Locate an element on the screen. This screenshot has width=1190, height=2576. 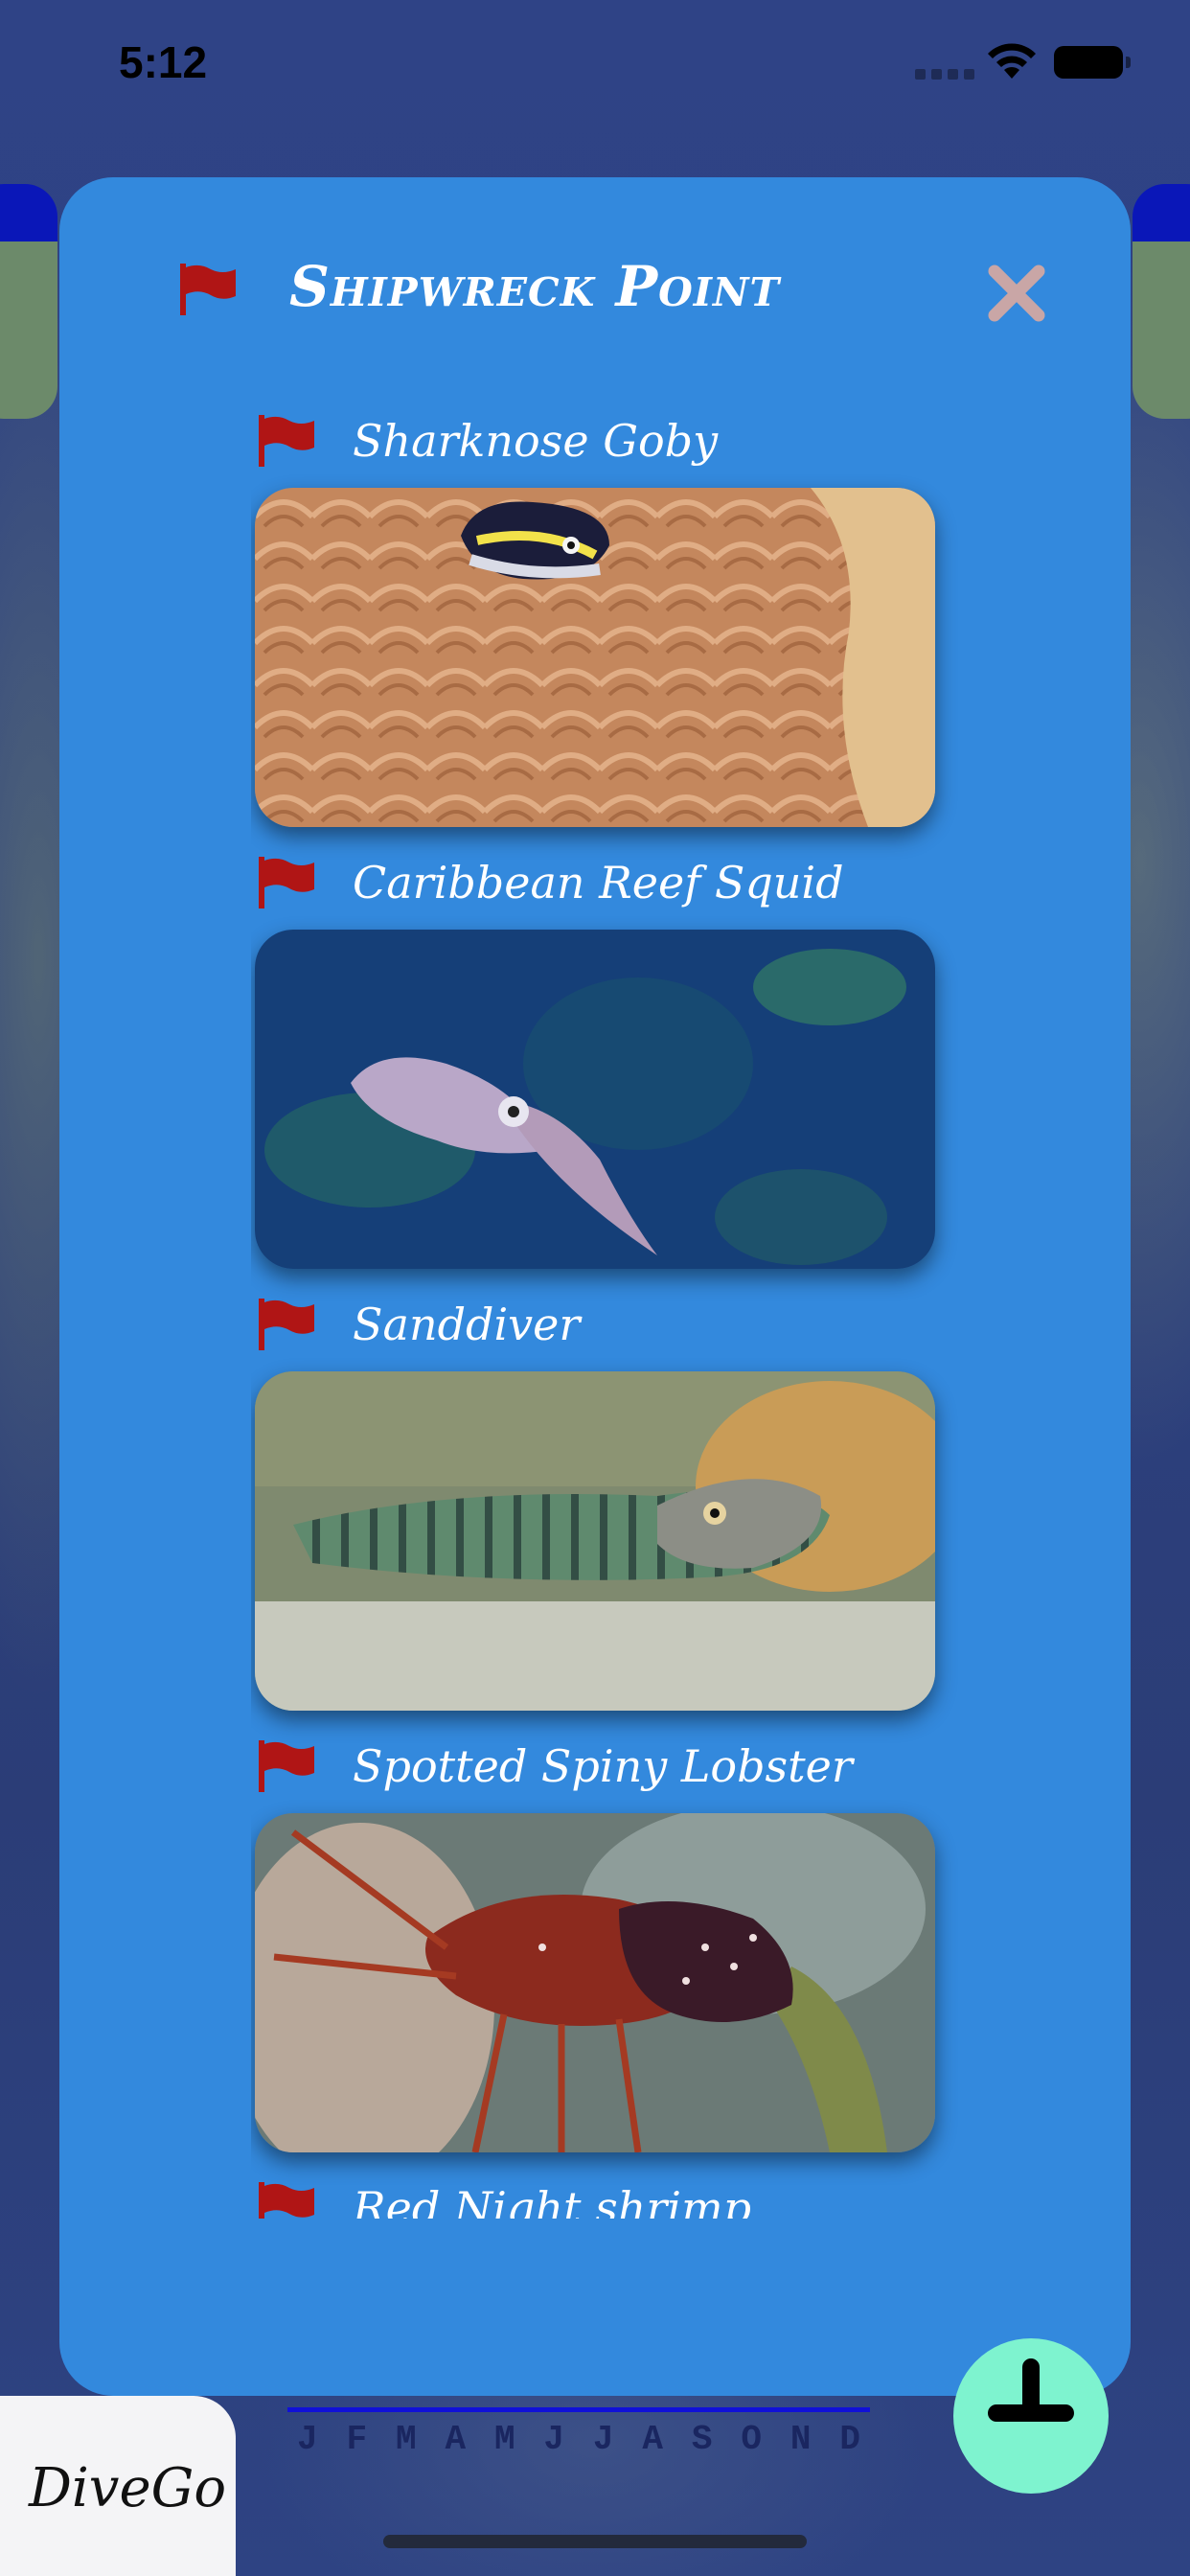
species-name: Red Night shrimp is located at coordinates (553, 2200).